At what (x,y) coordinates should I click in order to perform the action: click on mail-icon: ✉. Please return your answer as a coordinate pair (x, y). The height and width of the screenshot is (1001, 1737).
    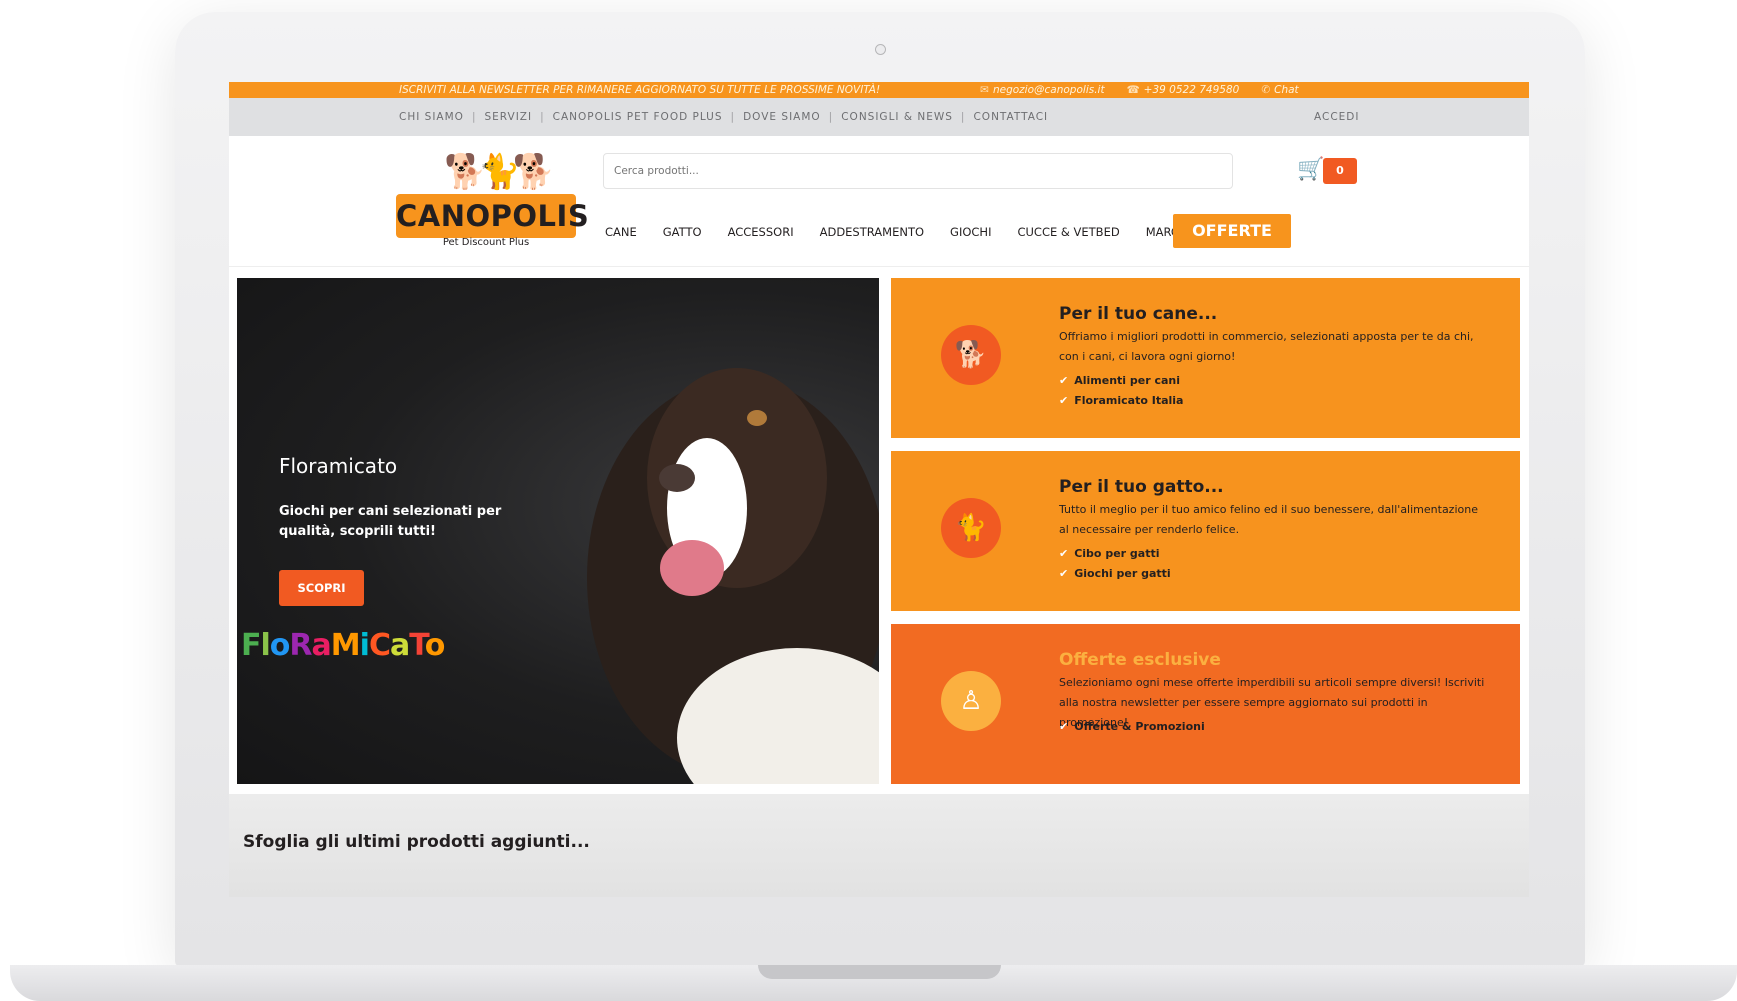
    Looking at the image, I should click on (984, 90).